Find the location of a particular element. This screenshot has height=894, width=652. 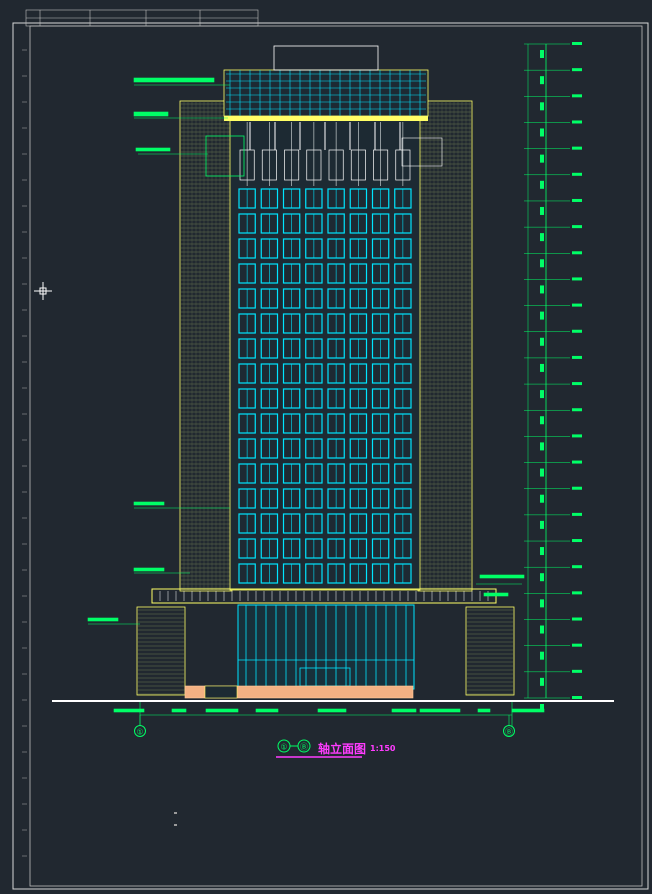

title-axis-end: Ⓑ is located at coordinates (304, 747).